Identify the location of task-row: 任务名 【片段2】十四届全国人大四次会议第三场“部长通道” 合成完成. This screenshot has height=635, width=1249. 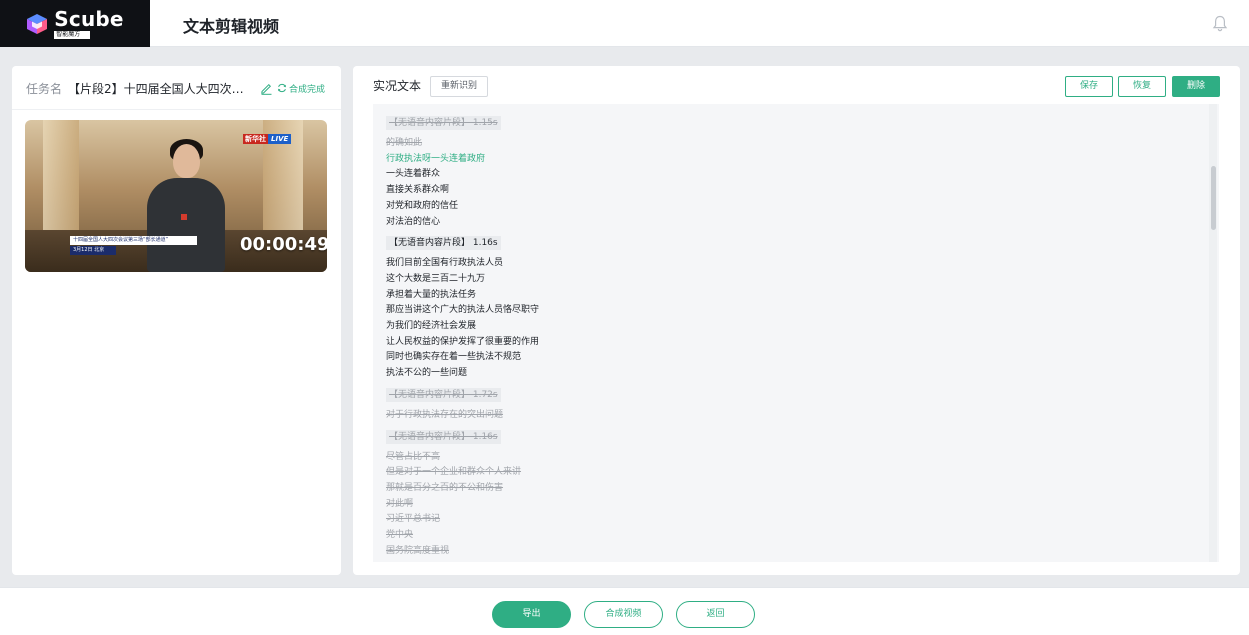
(177, 88).